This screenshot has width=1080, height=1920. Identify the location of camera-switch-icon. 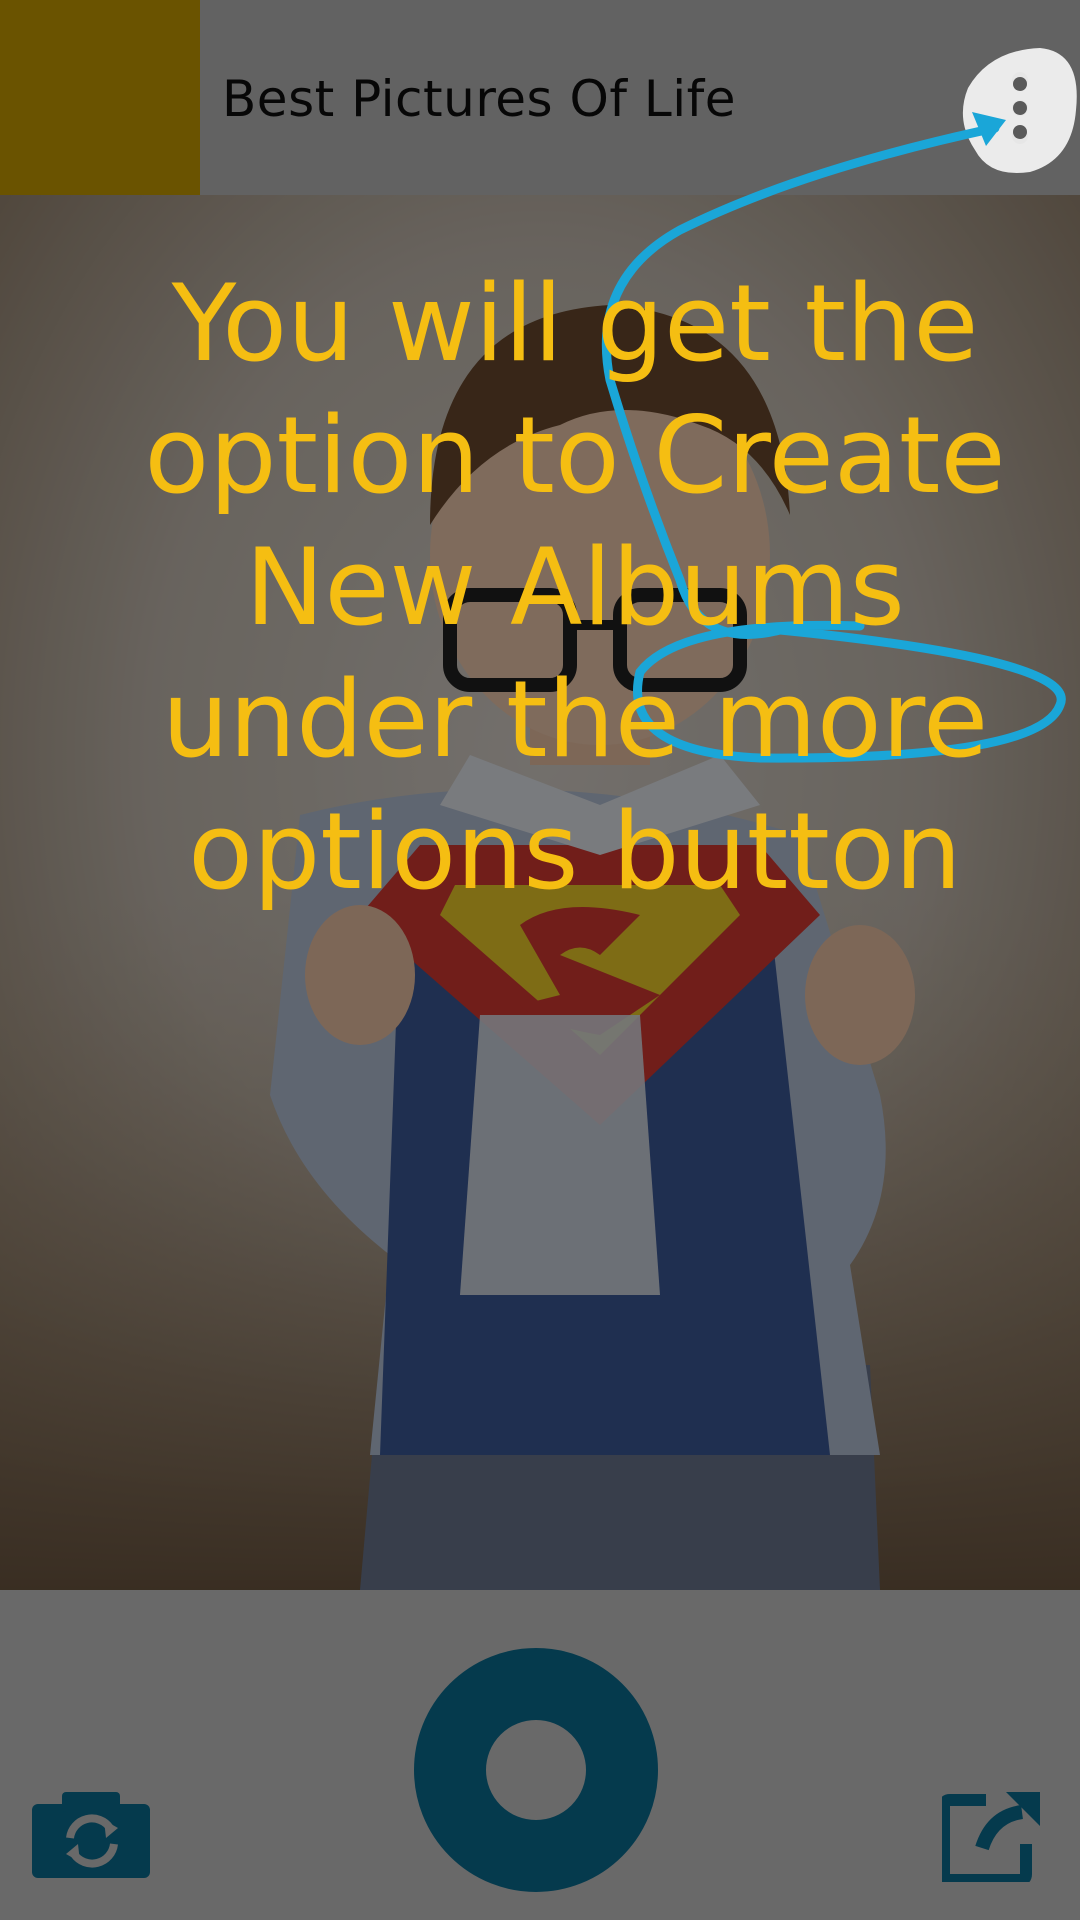
(91, 1835).